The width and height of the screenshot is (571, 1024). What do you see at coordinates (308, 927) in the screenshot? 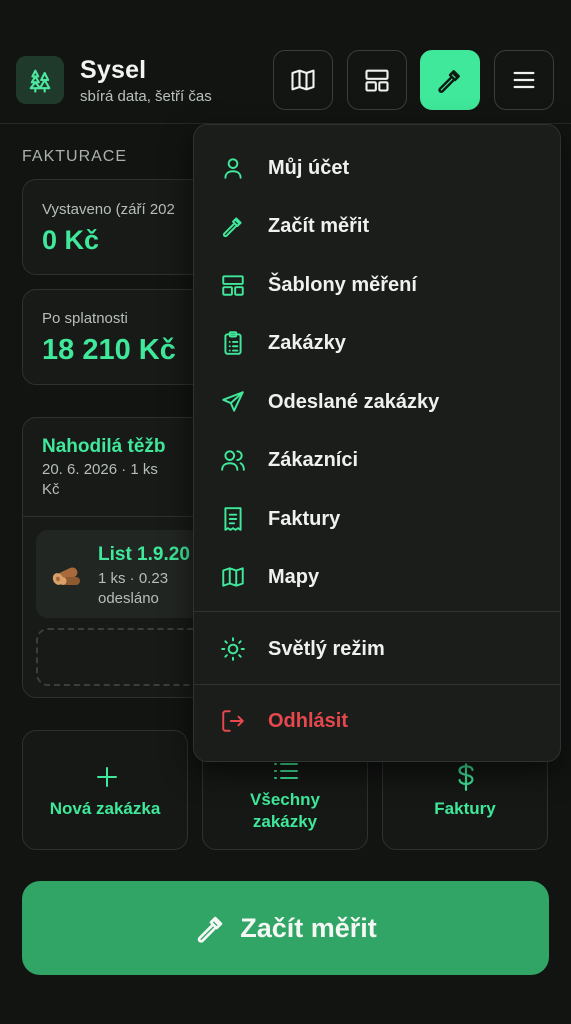
I see `start-measuring-label: Začít měřit` at bounding box center [308, 927].